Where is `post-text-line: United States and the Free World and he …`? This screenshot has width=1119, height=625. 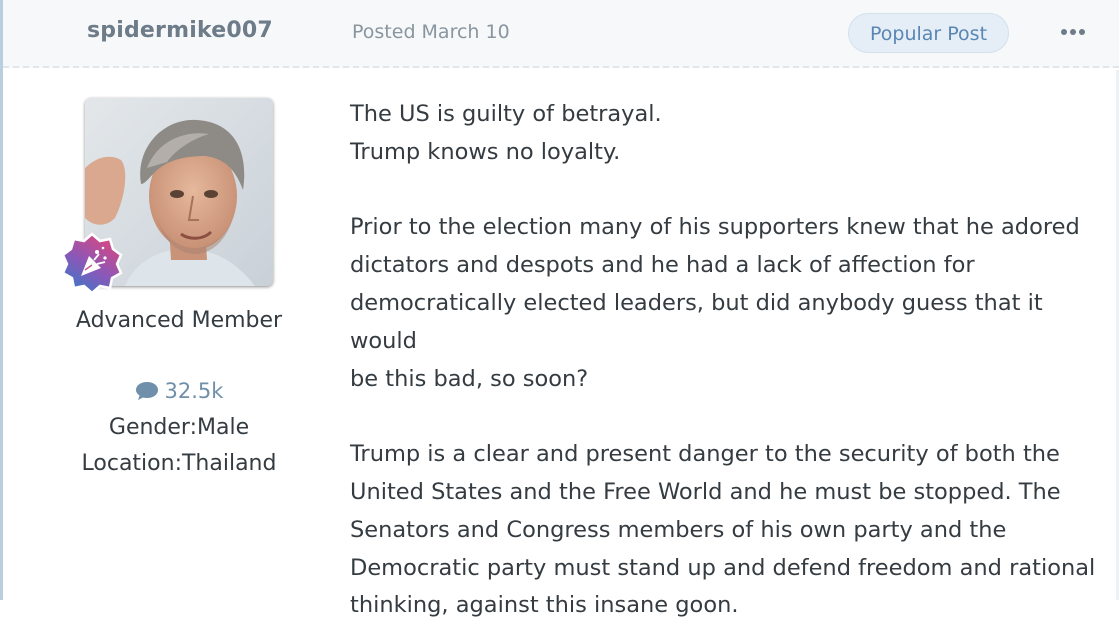 post-text-line: United States and the Free World and he … is located at coordinates (705, 491).